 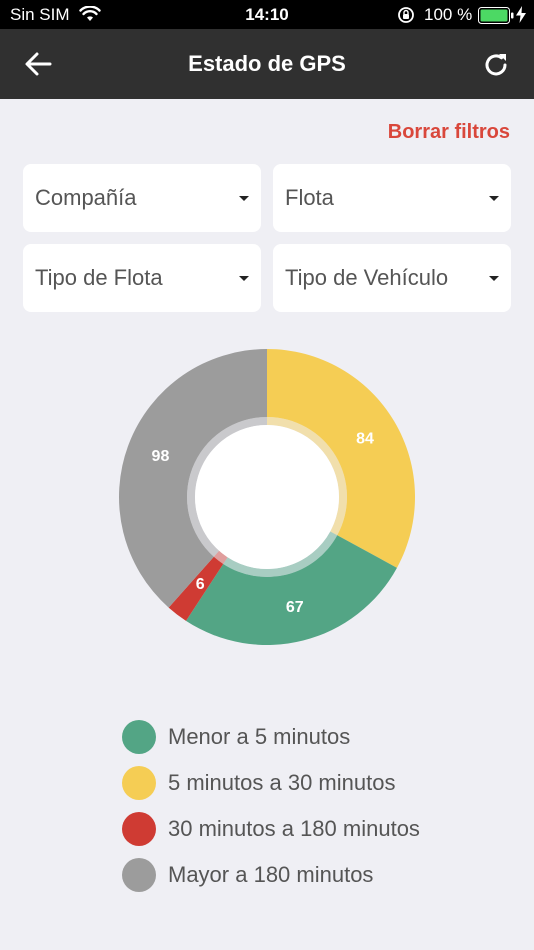 I want to click on legend-label: Mayor a 180 minutos, so click(x=271, y=874).